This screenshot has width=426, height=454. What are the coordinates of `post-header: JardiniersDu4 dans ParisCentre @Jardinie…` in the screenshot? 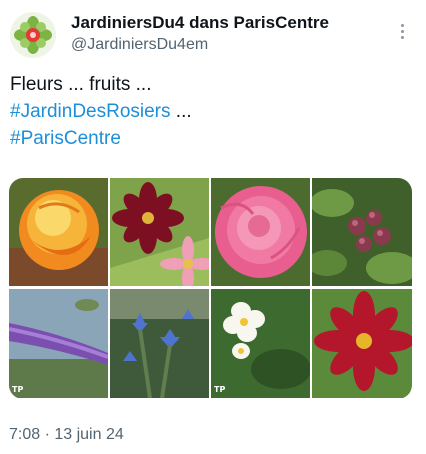 It's located at (213, 32).